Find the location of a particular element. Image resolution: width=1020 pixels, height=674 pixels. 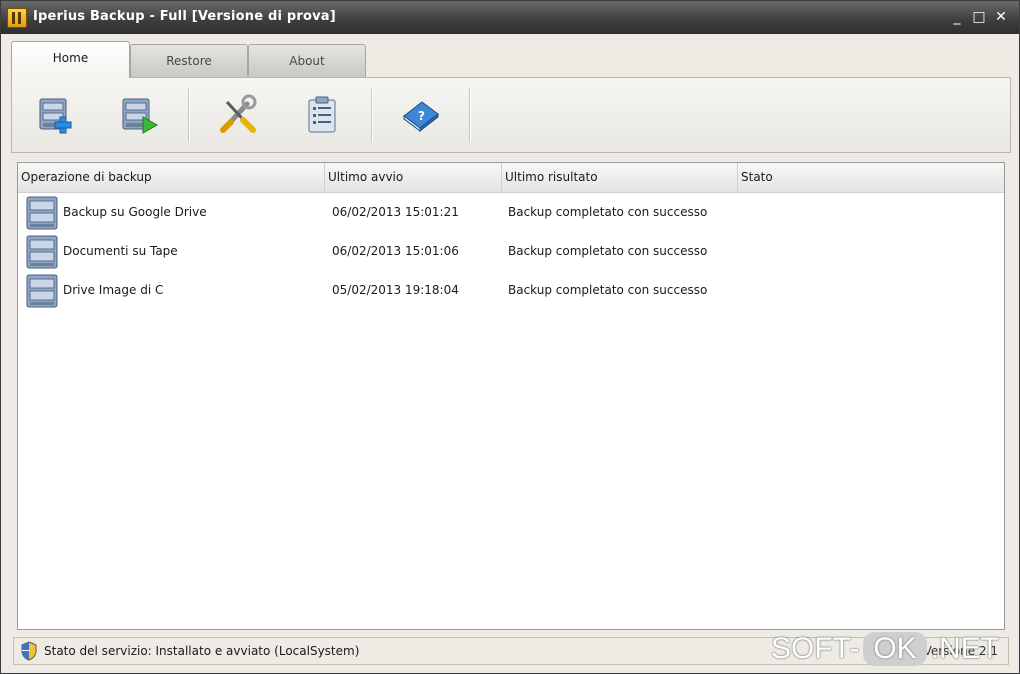

tab-about: About is located at coordinates (307, 61).